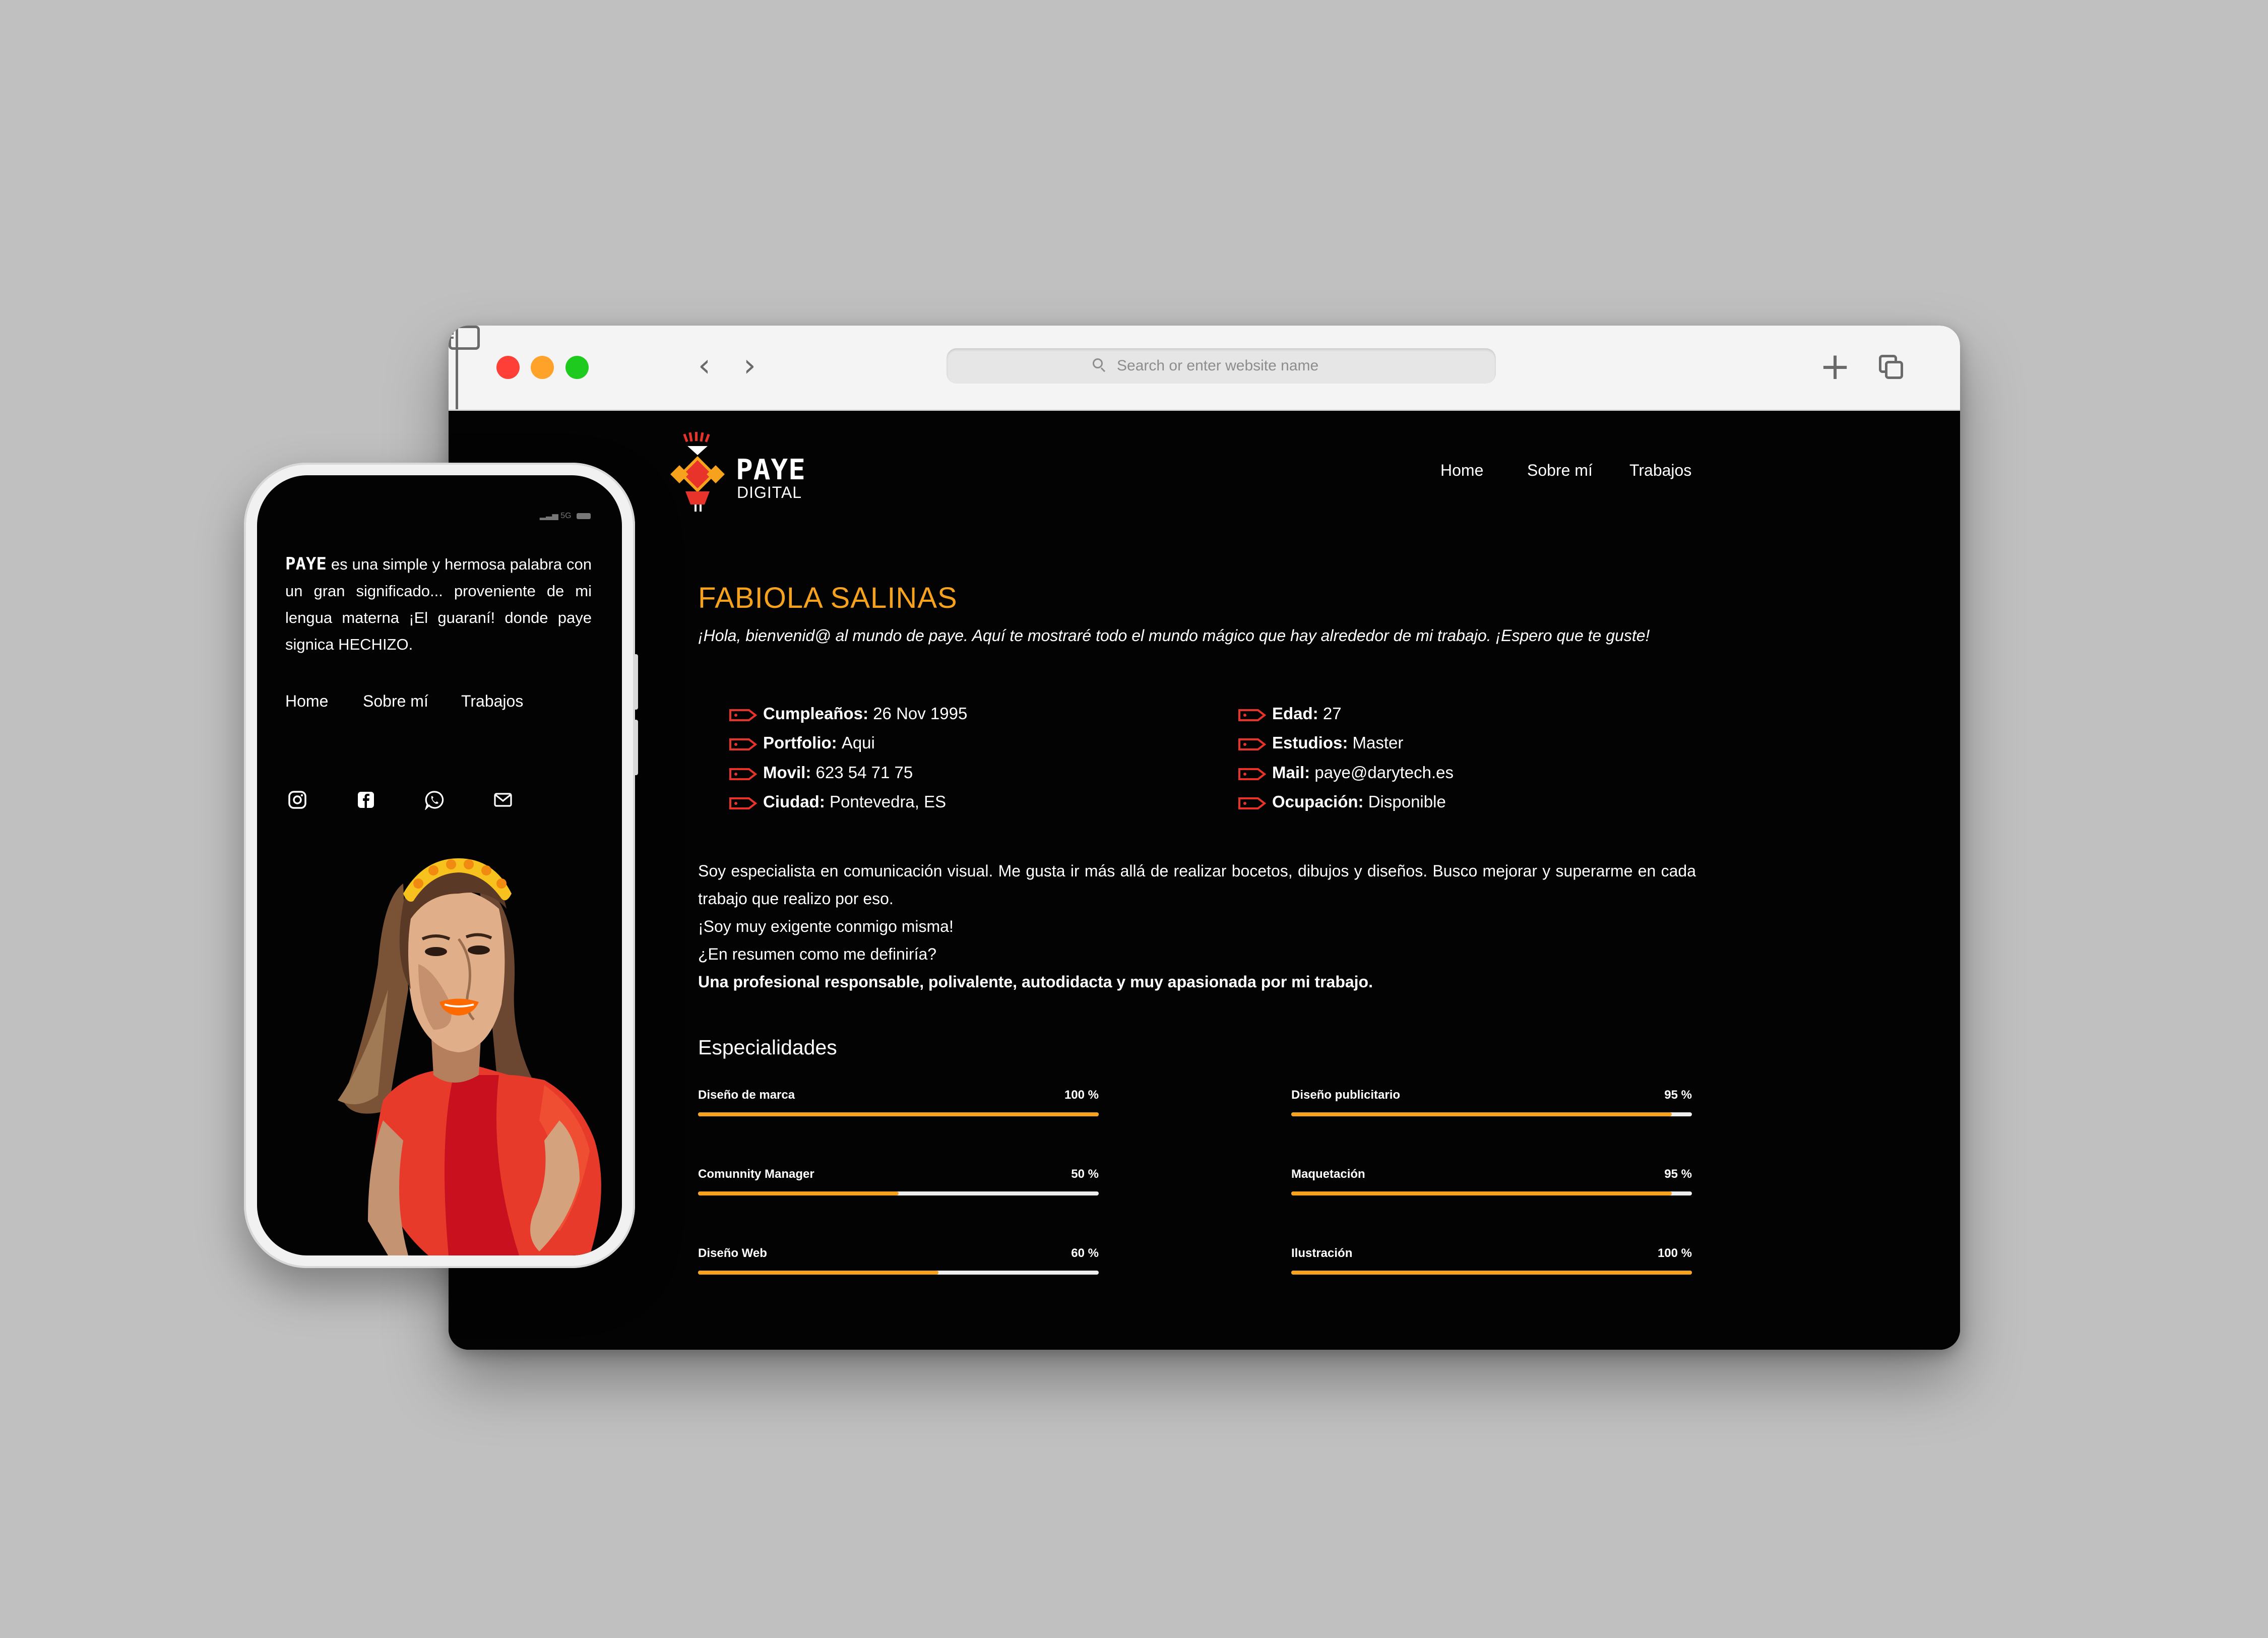  What do you see at coordinates (306, 564) in the screenshot?
I see `mobile-brand: PAYE` at bounding box center [306, 564].